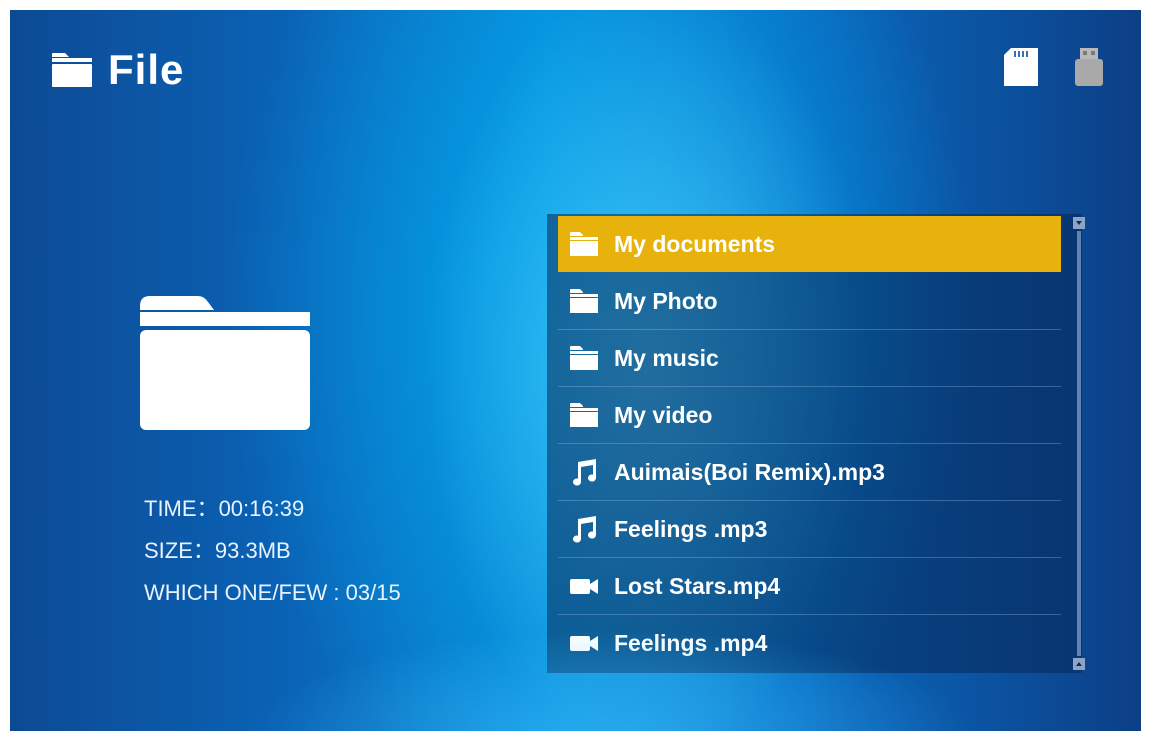 This screenshot has width=1159, height=738. I want to click on time-info: TIME：00:16:39, so click(272, 509).